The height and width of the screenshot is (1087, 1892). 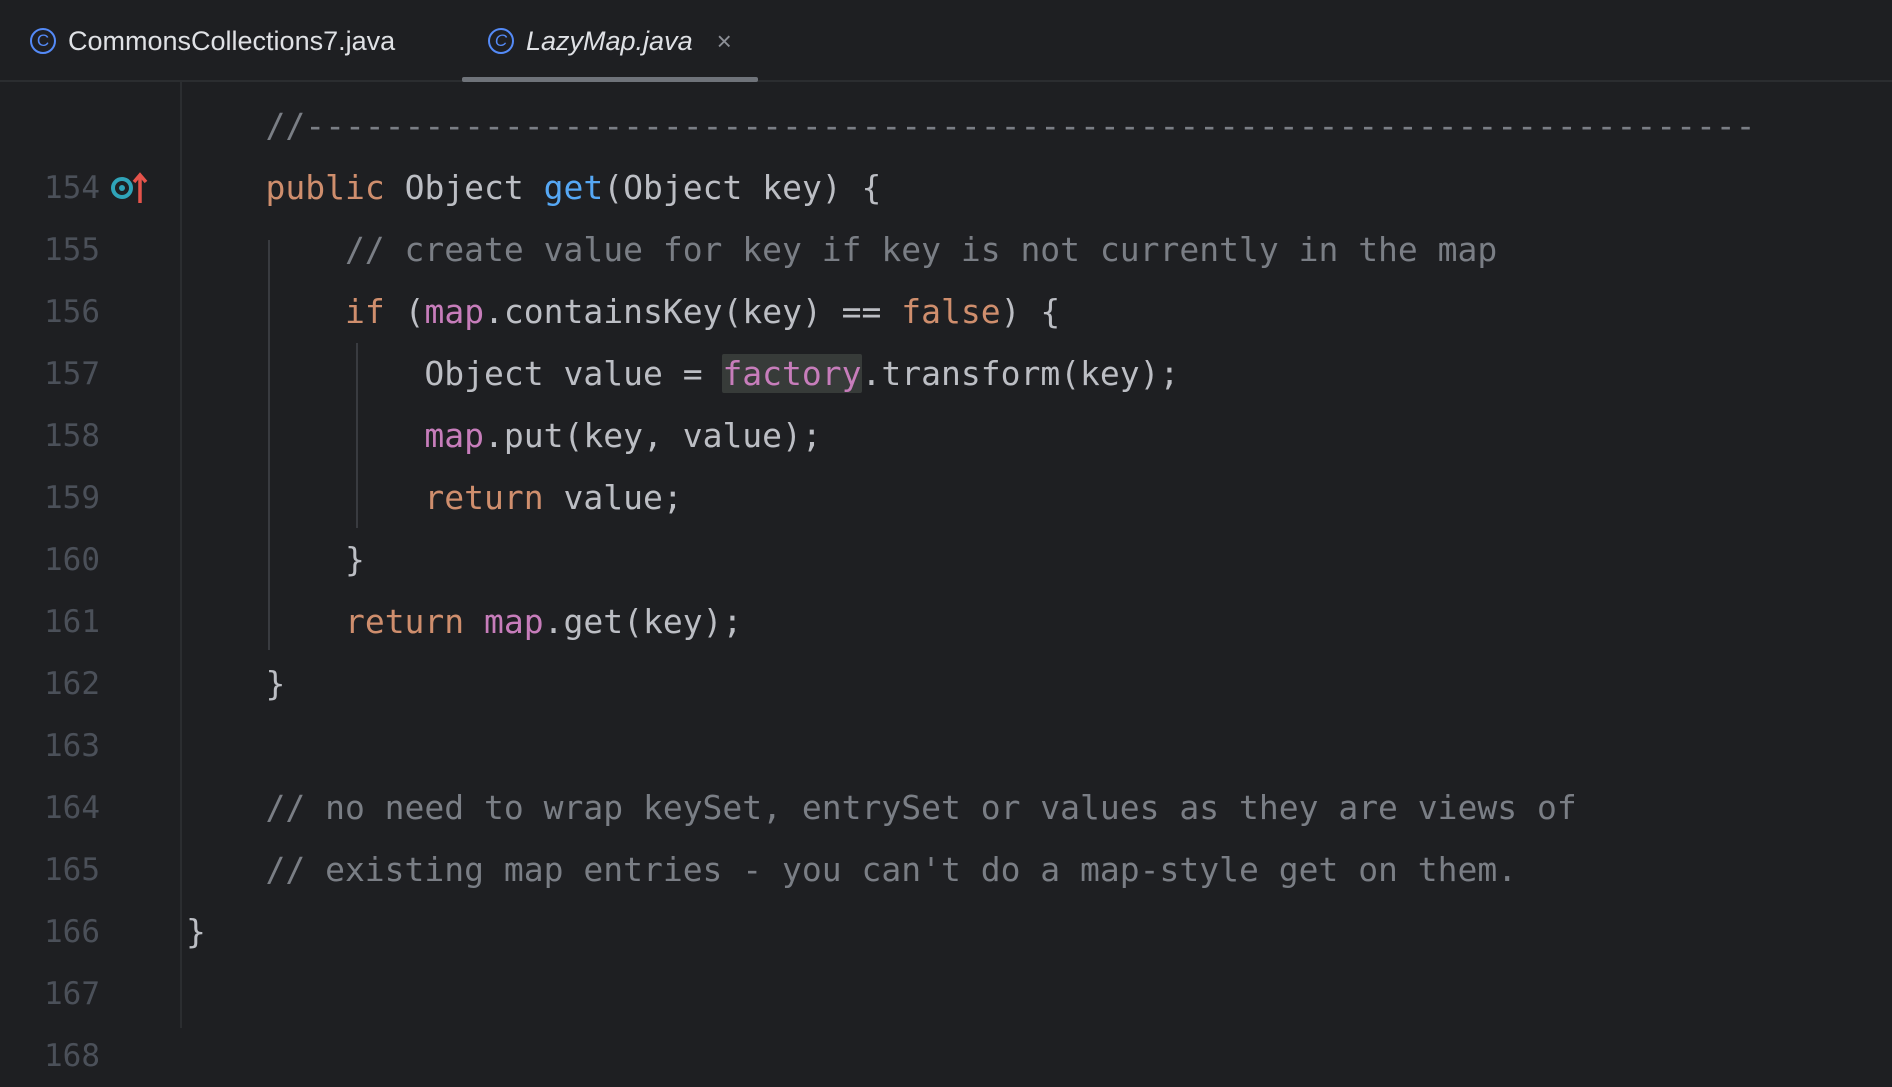 I want to click on active-tab-indicator, so click(x=610, y=79).